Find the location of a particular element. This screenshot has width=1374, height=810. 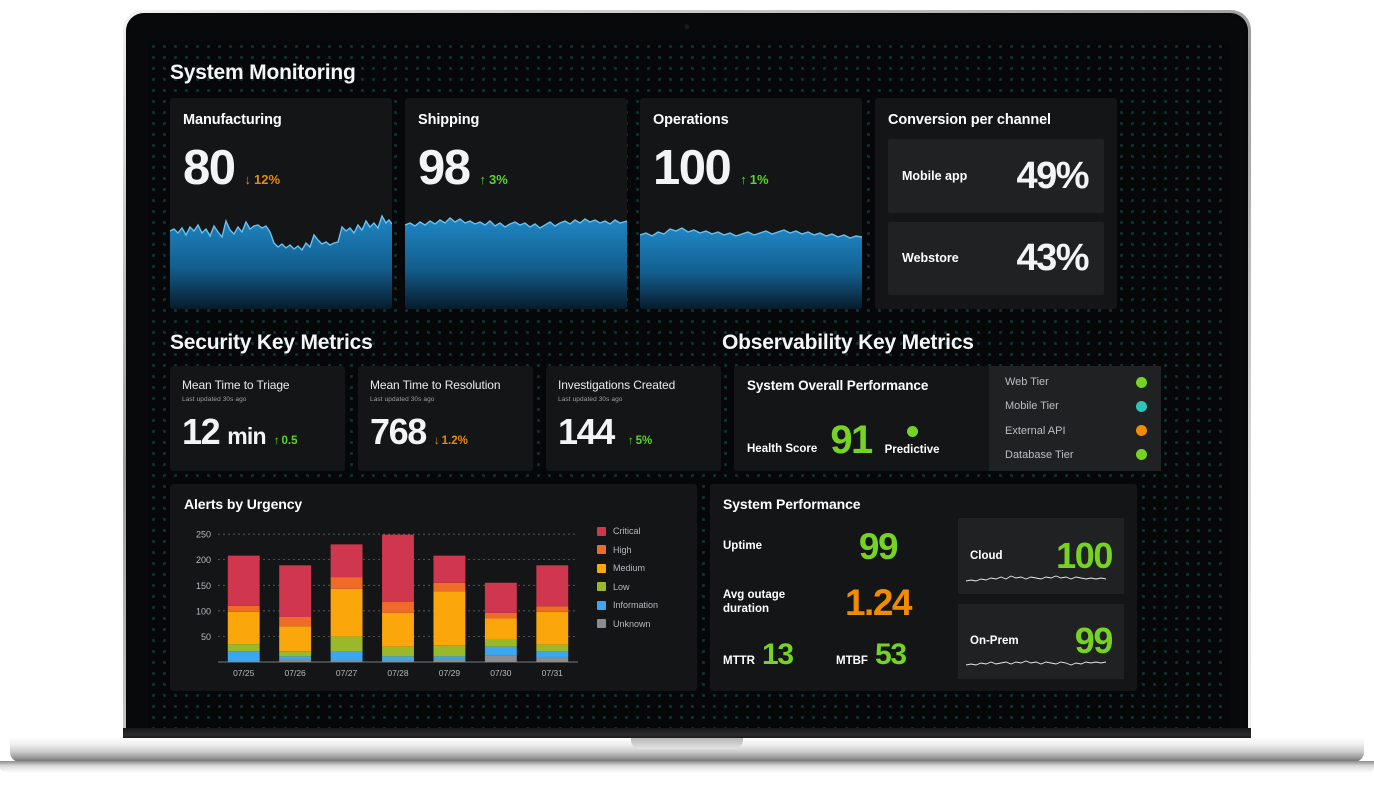

legend-item: Medium is located at coordinates (640, 568).